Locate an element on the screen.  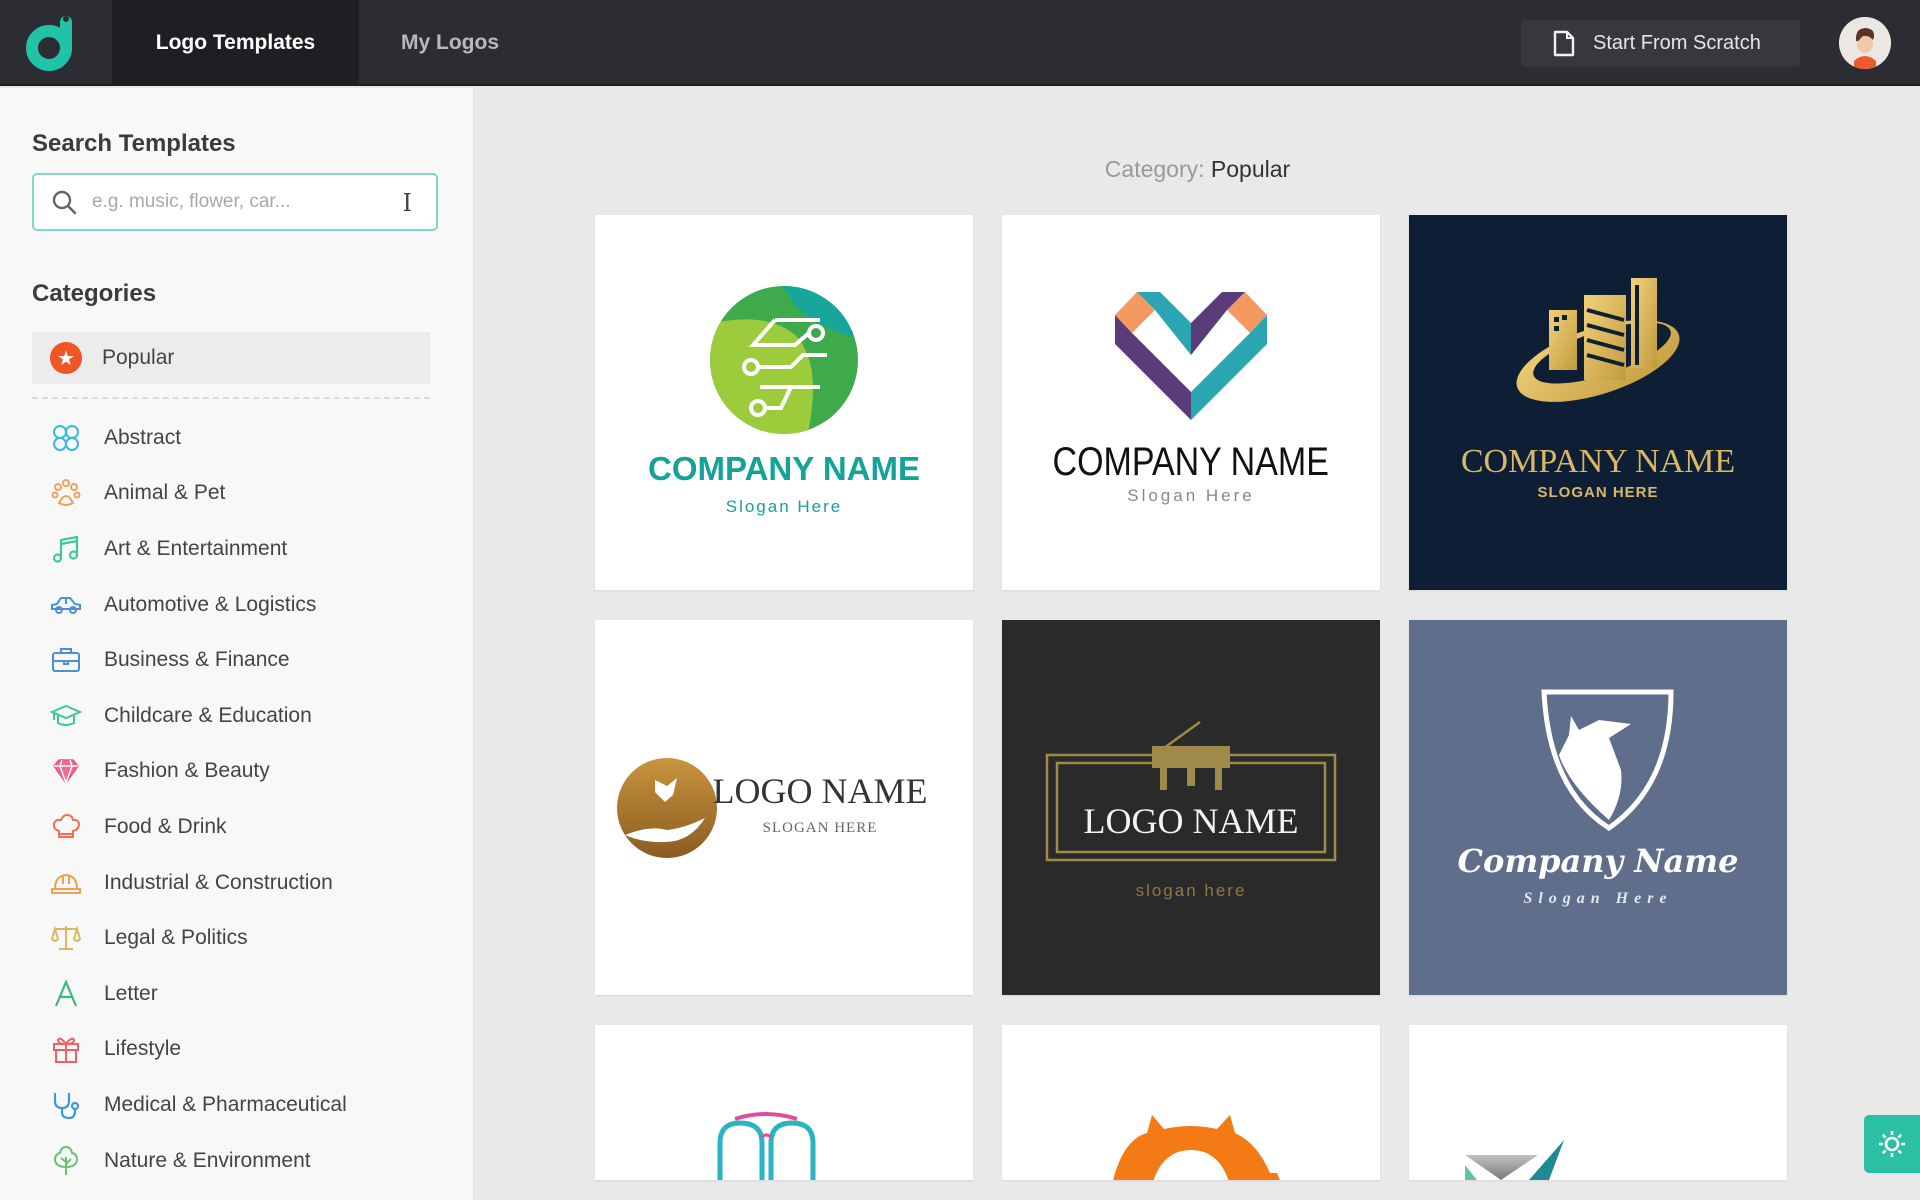
chef-hat-icon is located at coordinates (66, 827).